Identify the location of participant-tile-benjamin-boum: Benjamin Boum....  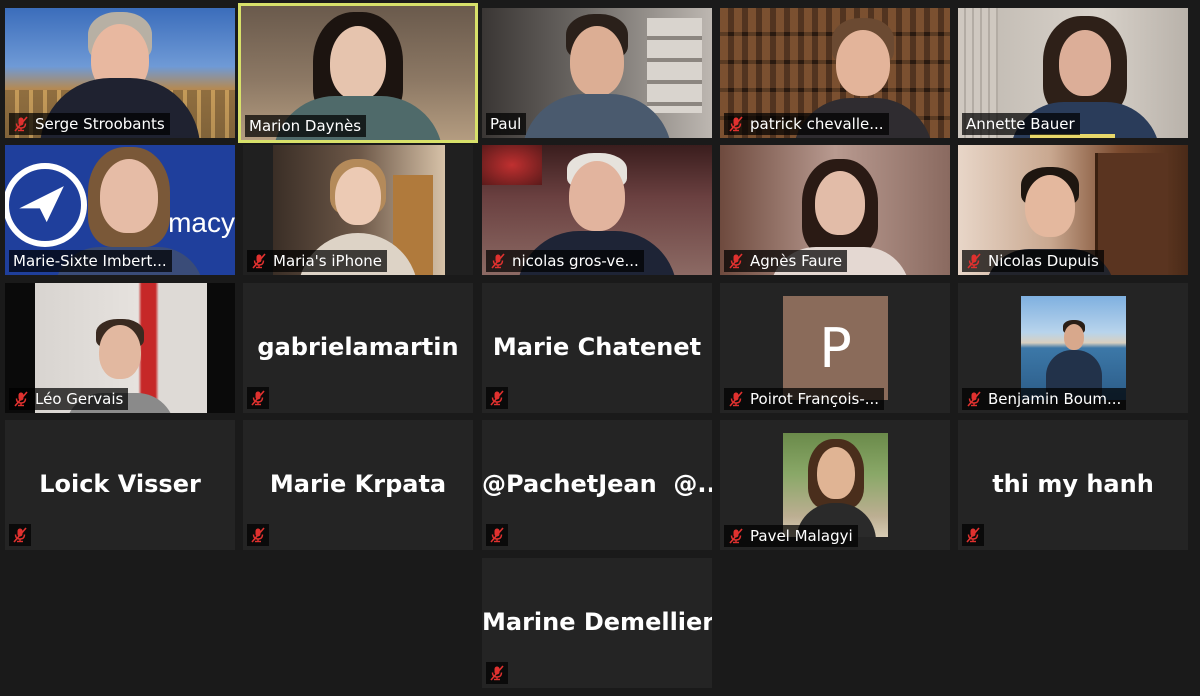
(1073, 348).